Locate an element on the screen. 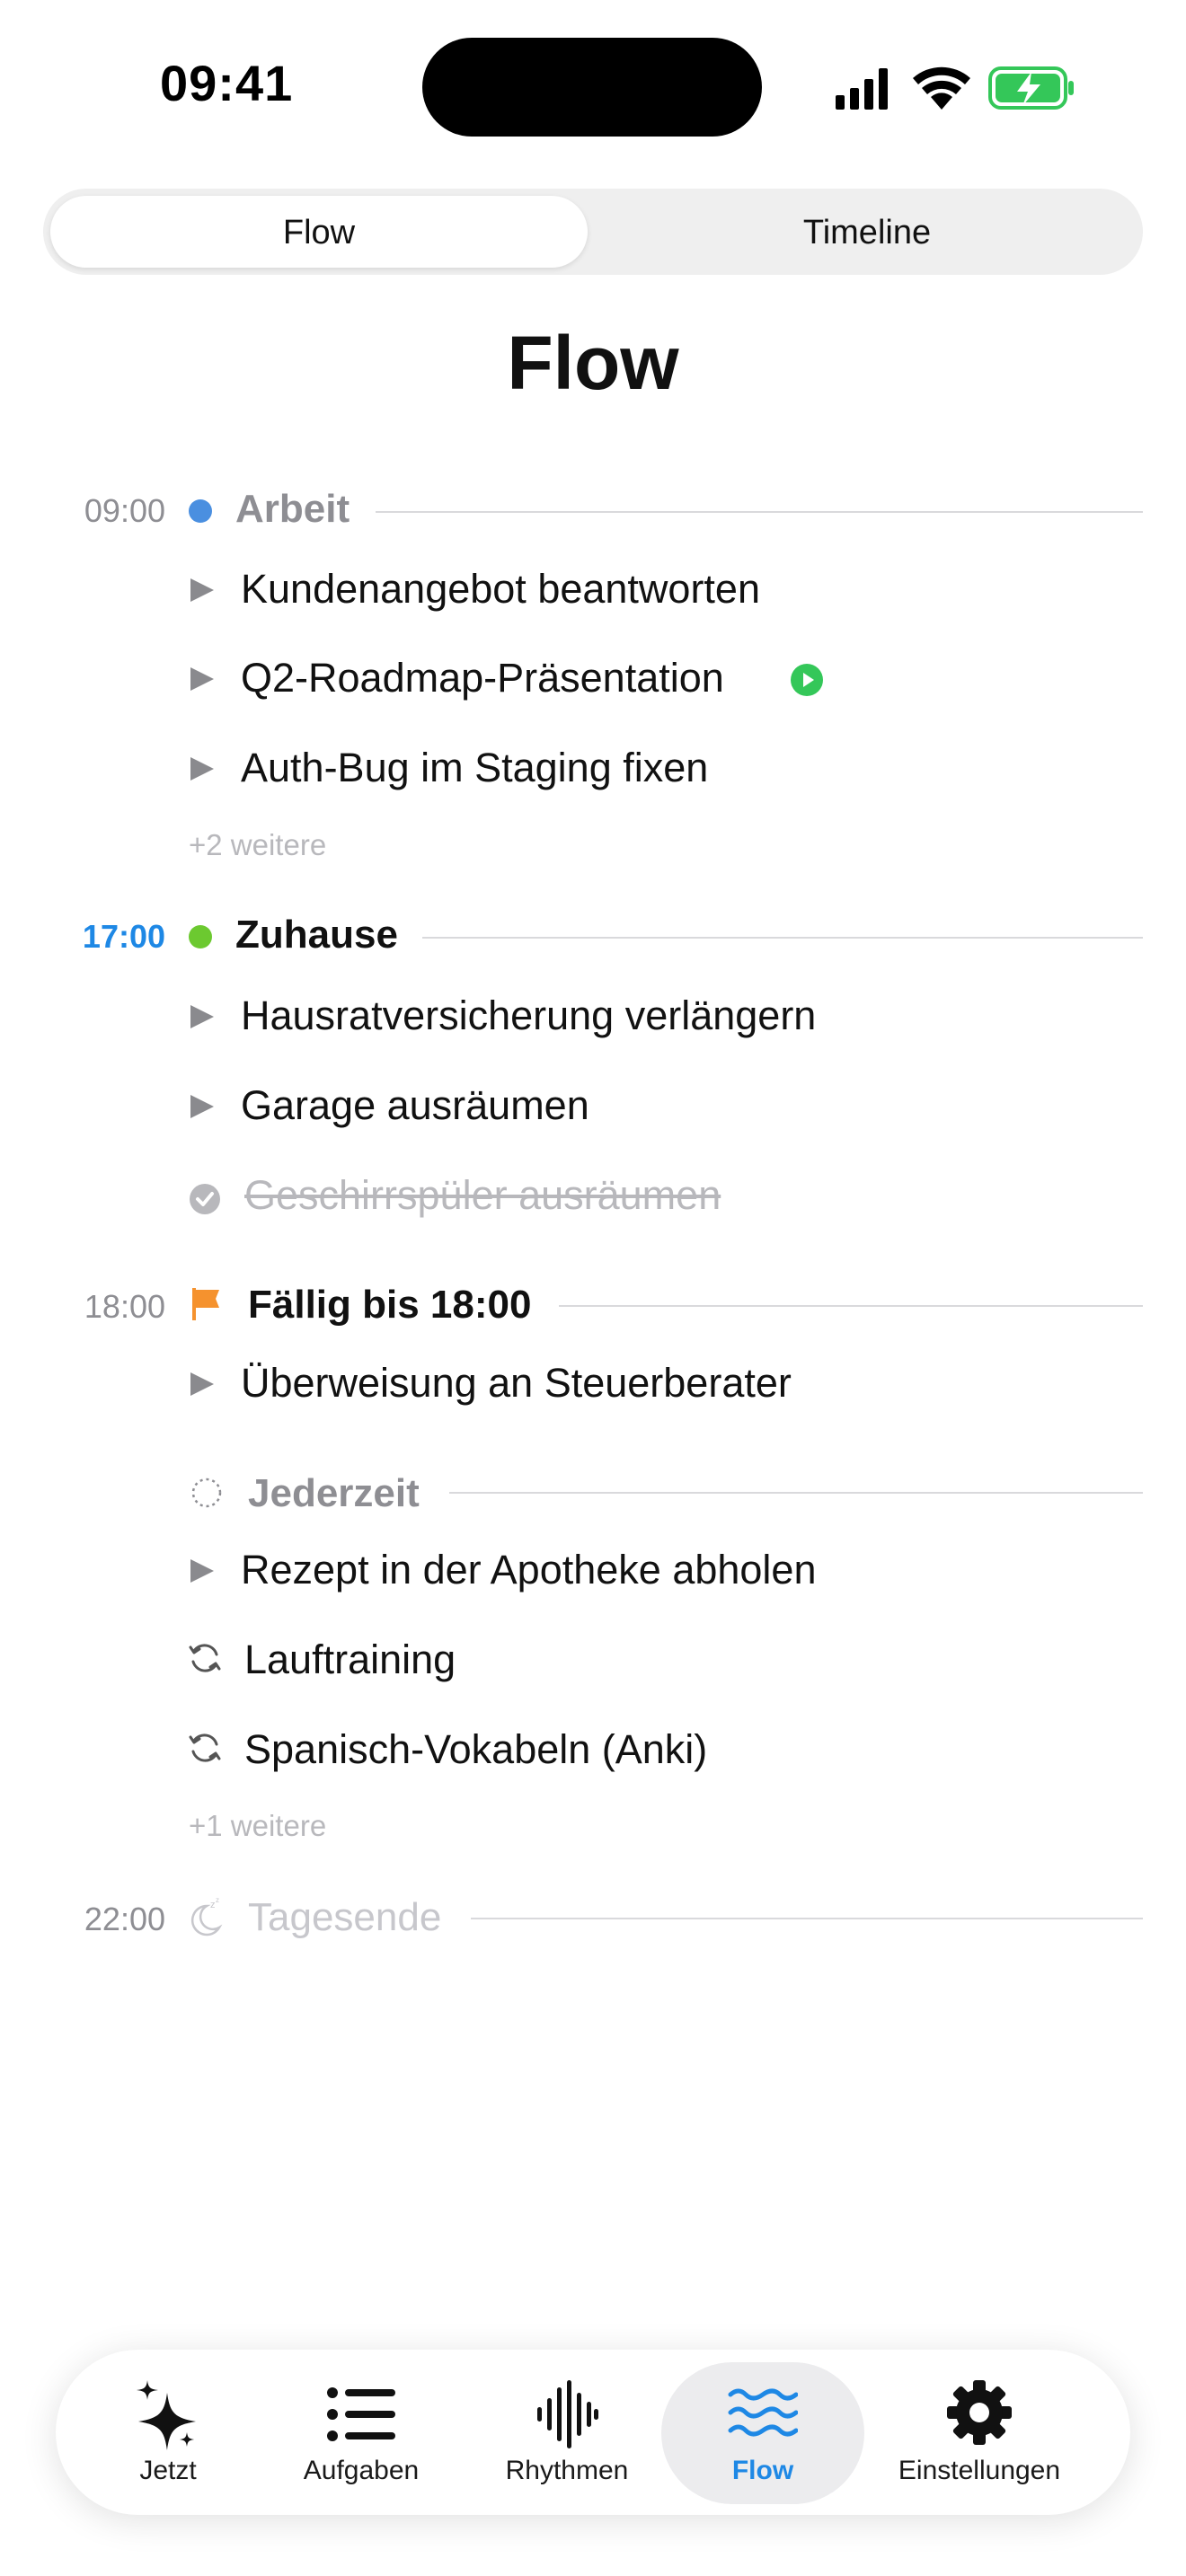 The height and width of the screenshot is (2576, 1186). status-time: 09:41 is located at coordinates (227, 83).